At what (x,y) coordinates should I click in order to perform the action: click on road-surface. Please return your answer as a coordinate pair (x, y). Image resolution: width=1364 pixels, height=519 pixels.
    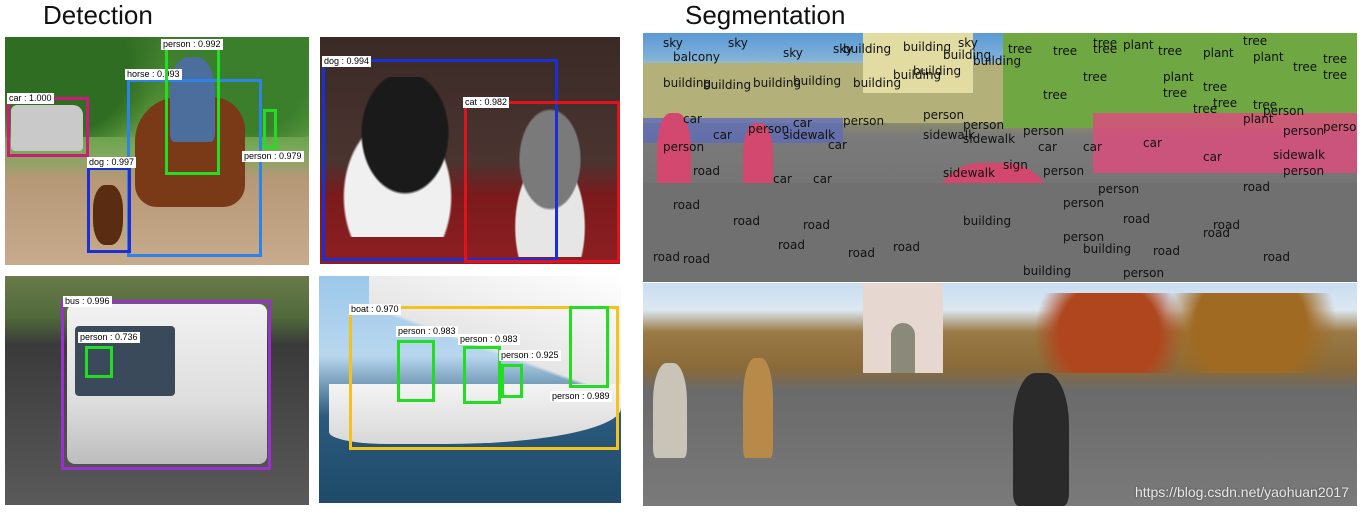
    Looking at the image, I should click on (1000, 232).